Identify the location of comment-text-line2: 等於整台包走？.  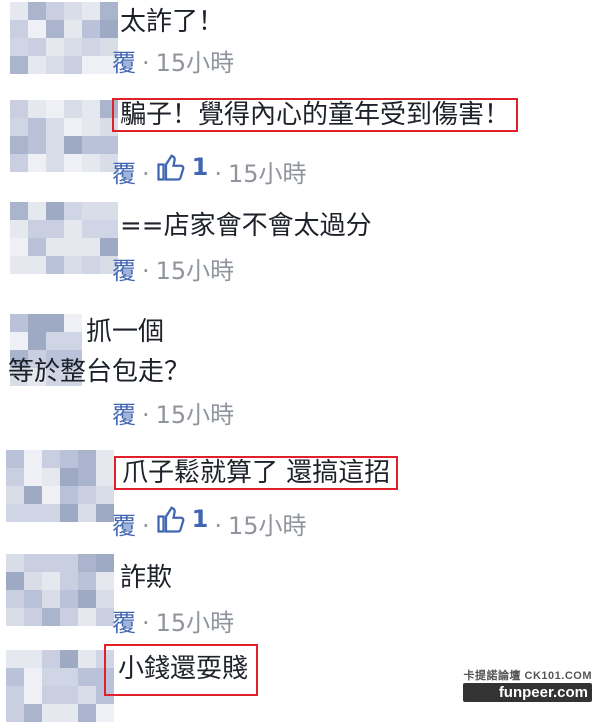
(99, 372).